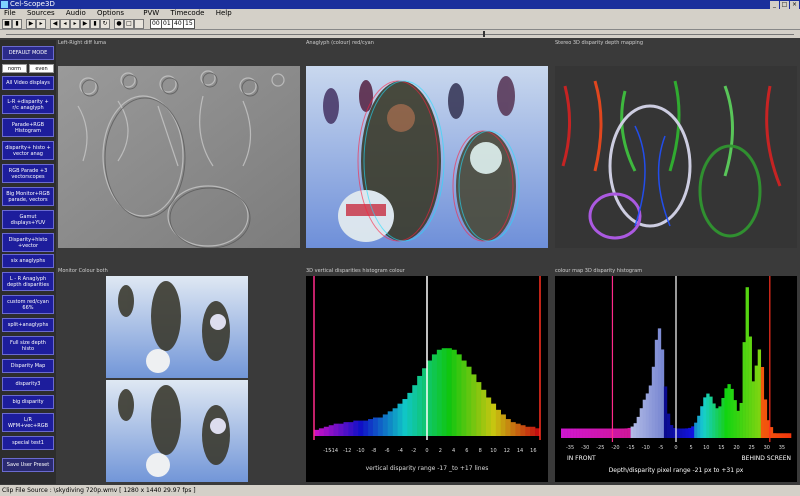 This screenshot has height=496, width=800. I want to click on x-tick-label: -10, so click(646, 448).